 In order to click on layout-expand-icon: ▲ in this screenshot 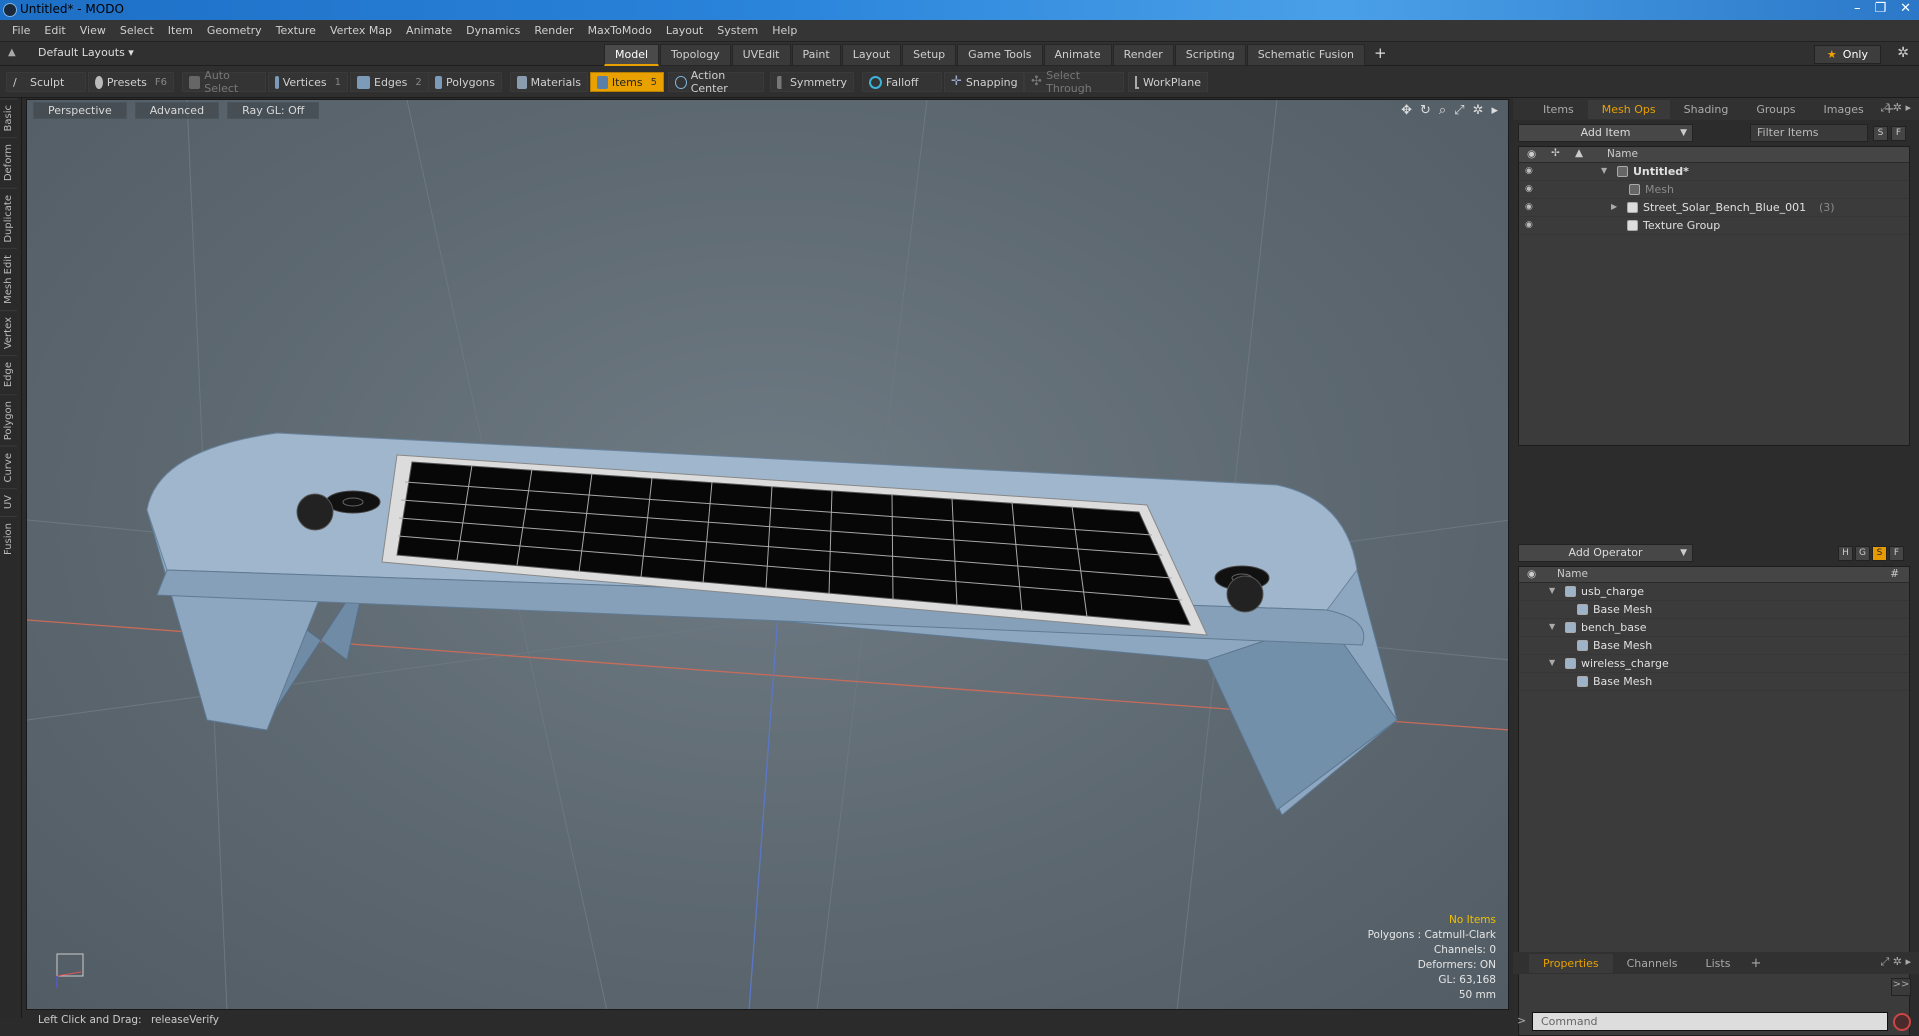, I will do `click(14, 53)`.